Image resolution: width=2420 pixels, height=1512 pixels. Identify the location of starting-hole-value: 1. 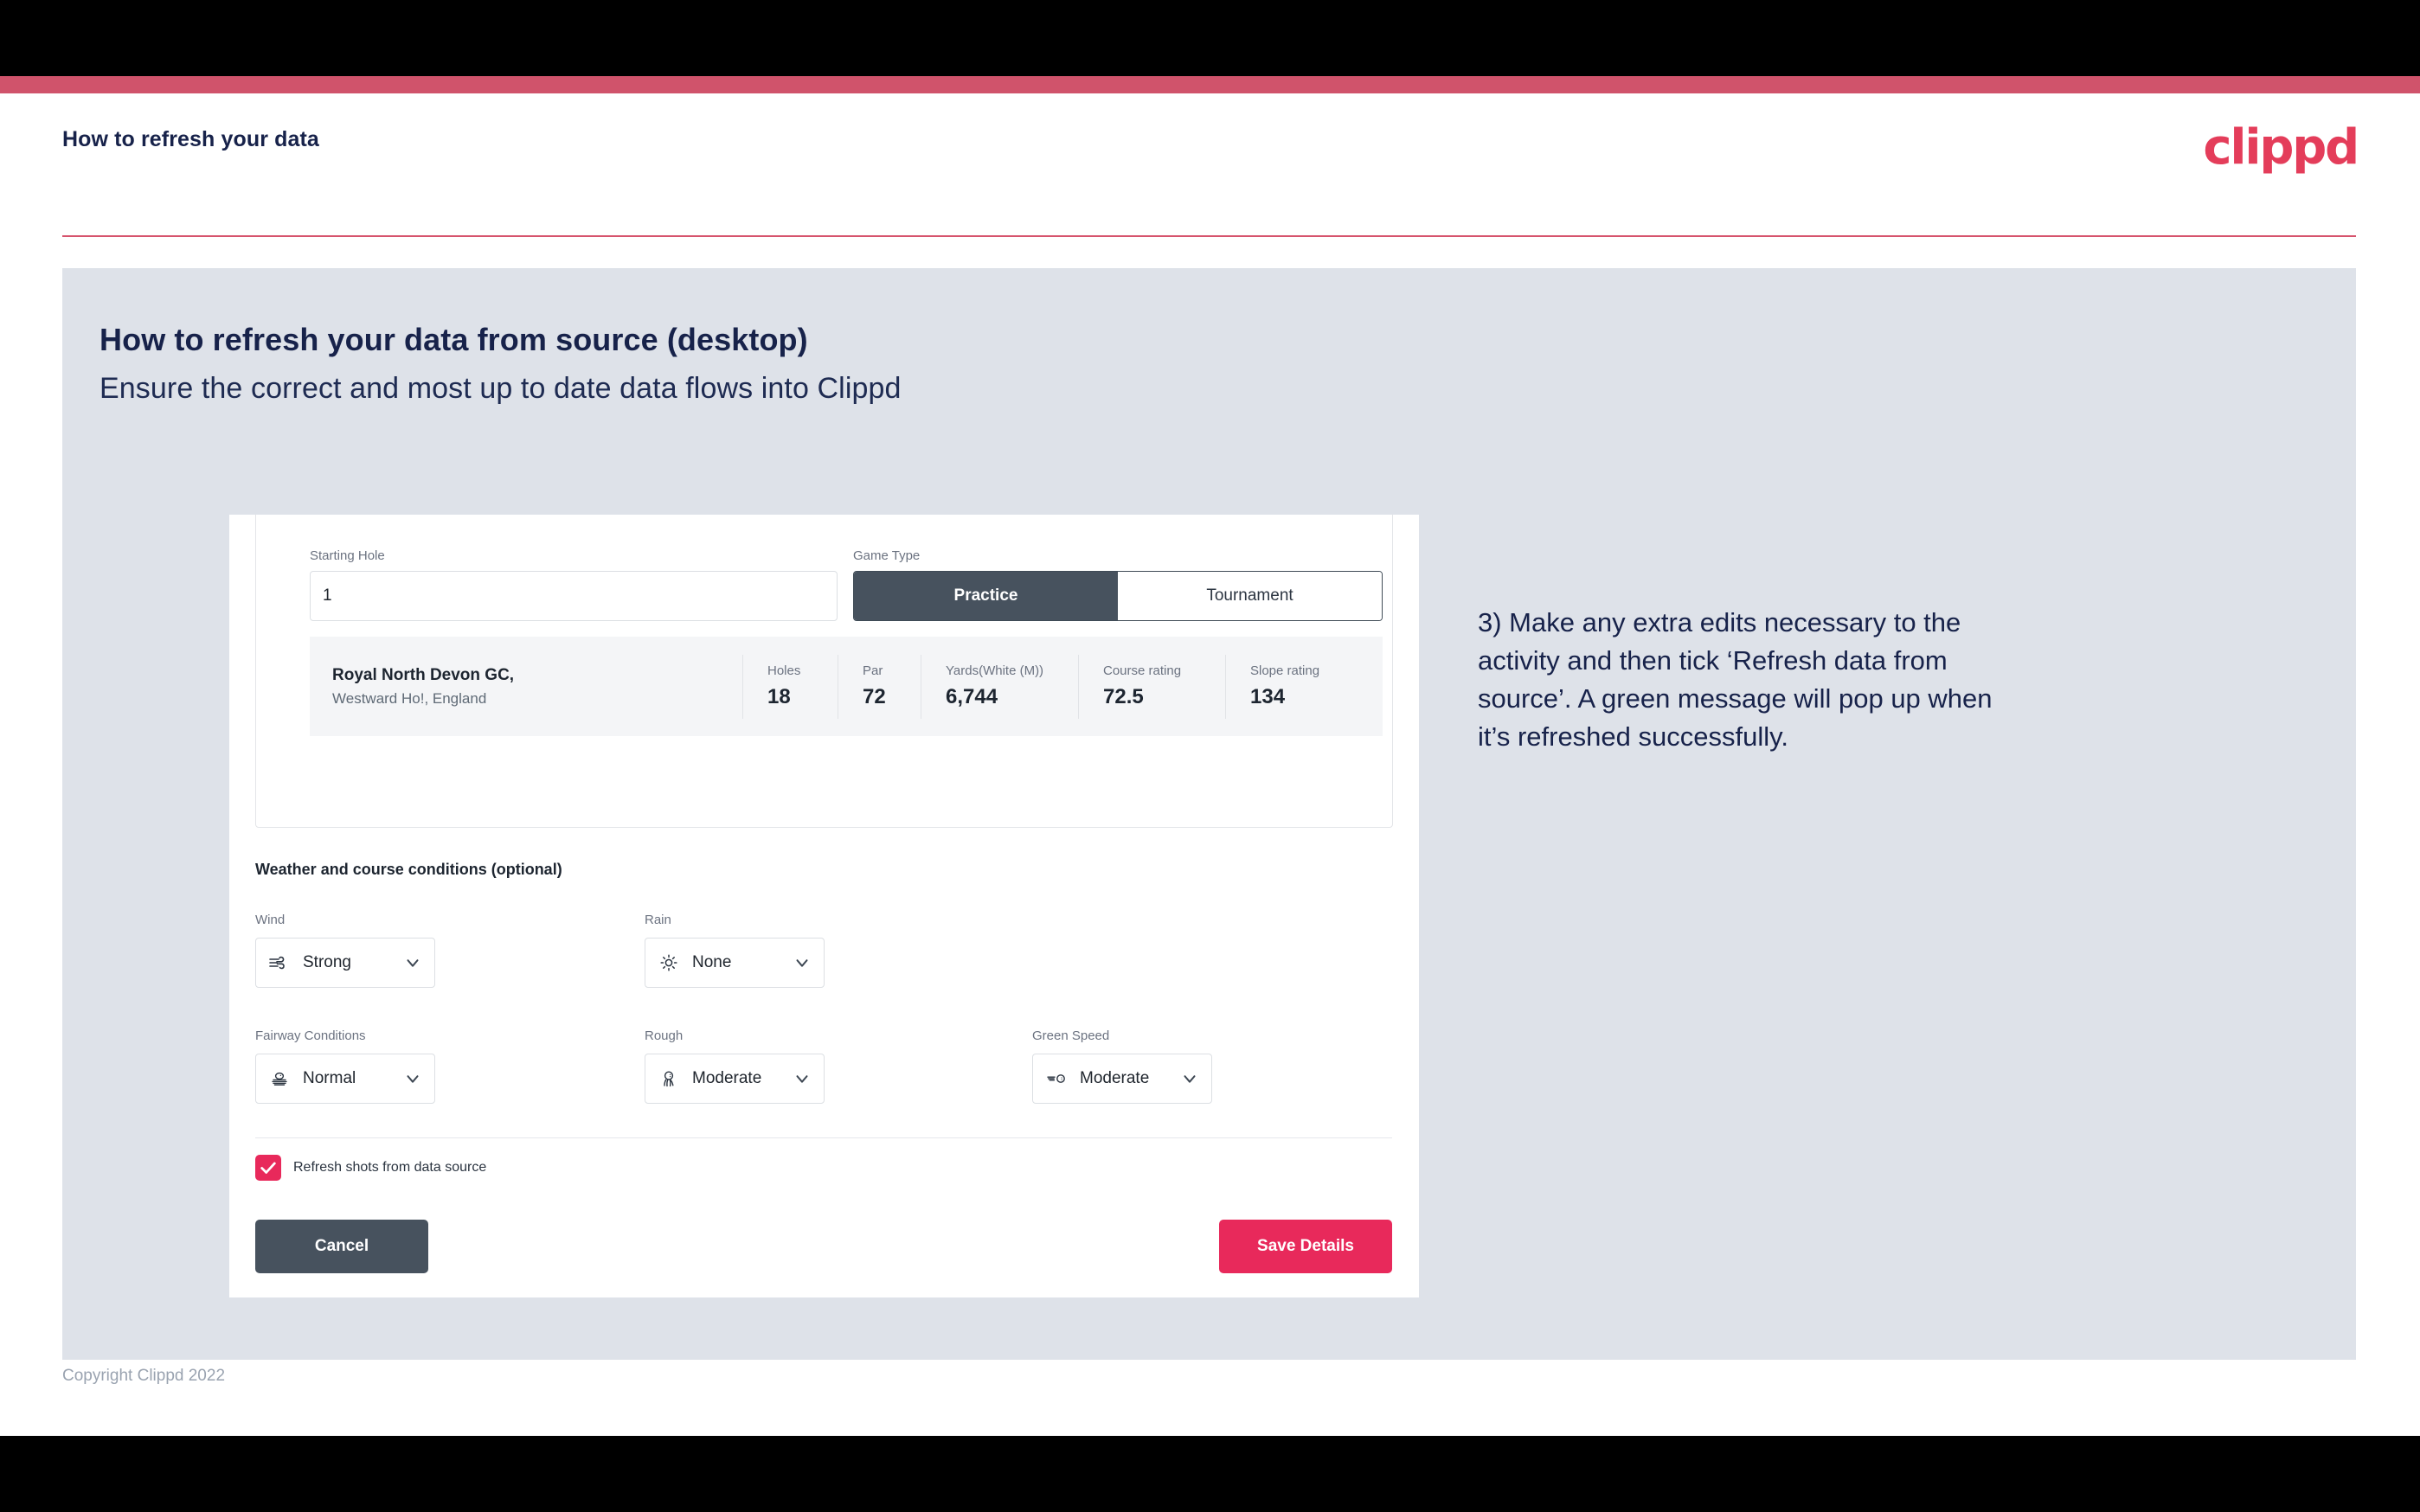
(327, 595).